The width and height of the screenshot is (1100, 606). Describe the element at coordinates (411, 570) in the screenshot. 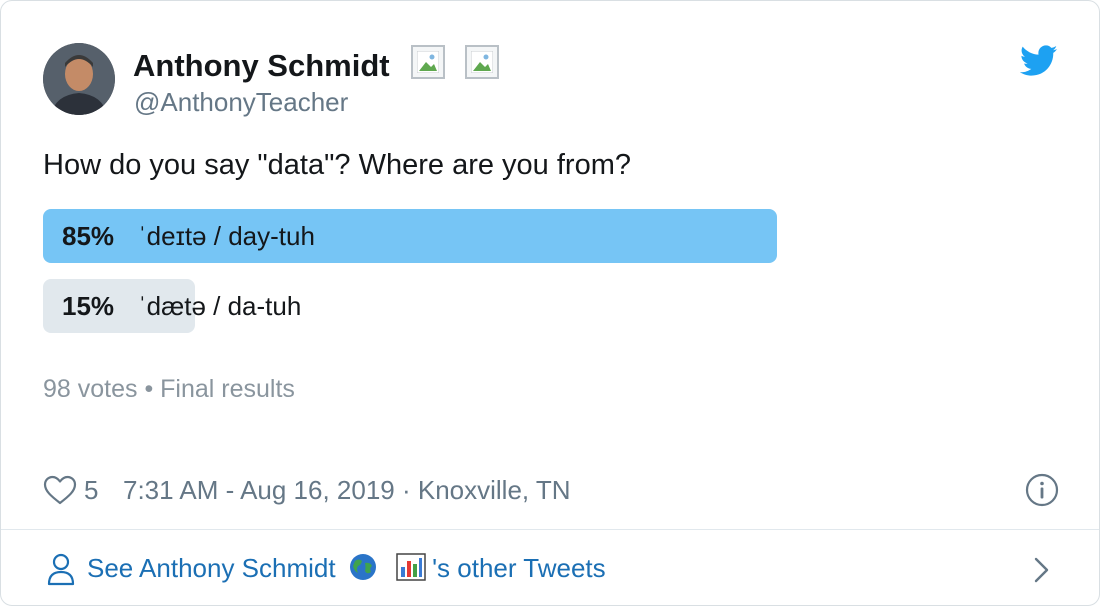

I see `bar-chart-icon` at that location.